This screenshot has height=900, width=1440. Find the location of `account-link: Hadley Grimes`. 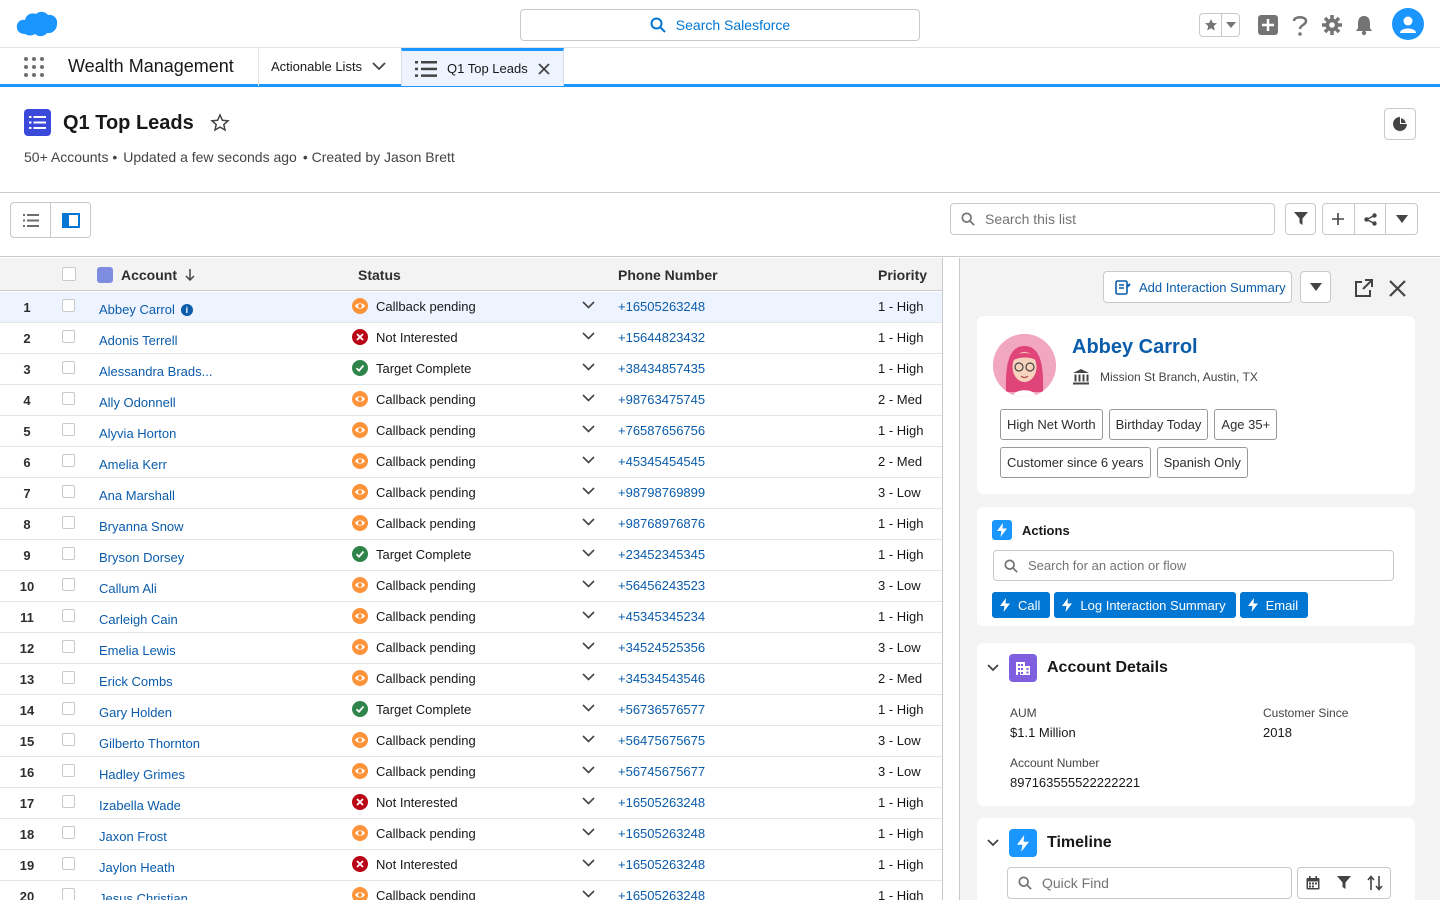

account-link: Hadley Grimes is located at coordinates (142, 774).